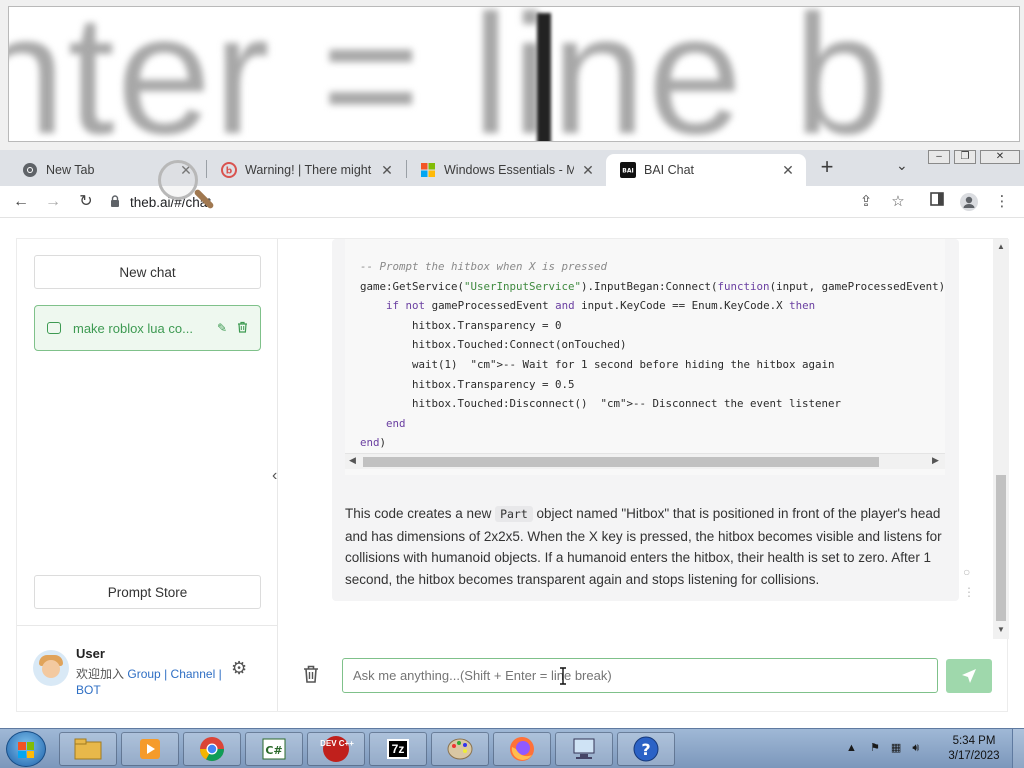 The image size is (1024, 768). What do you see at coordinates (866, 202) in the screenshot?
I see `share-icon: ⇪` at bounding box center [866, 202].